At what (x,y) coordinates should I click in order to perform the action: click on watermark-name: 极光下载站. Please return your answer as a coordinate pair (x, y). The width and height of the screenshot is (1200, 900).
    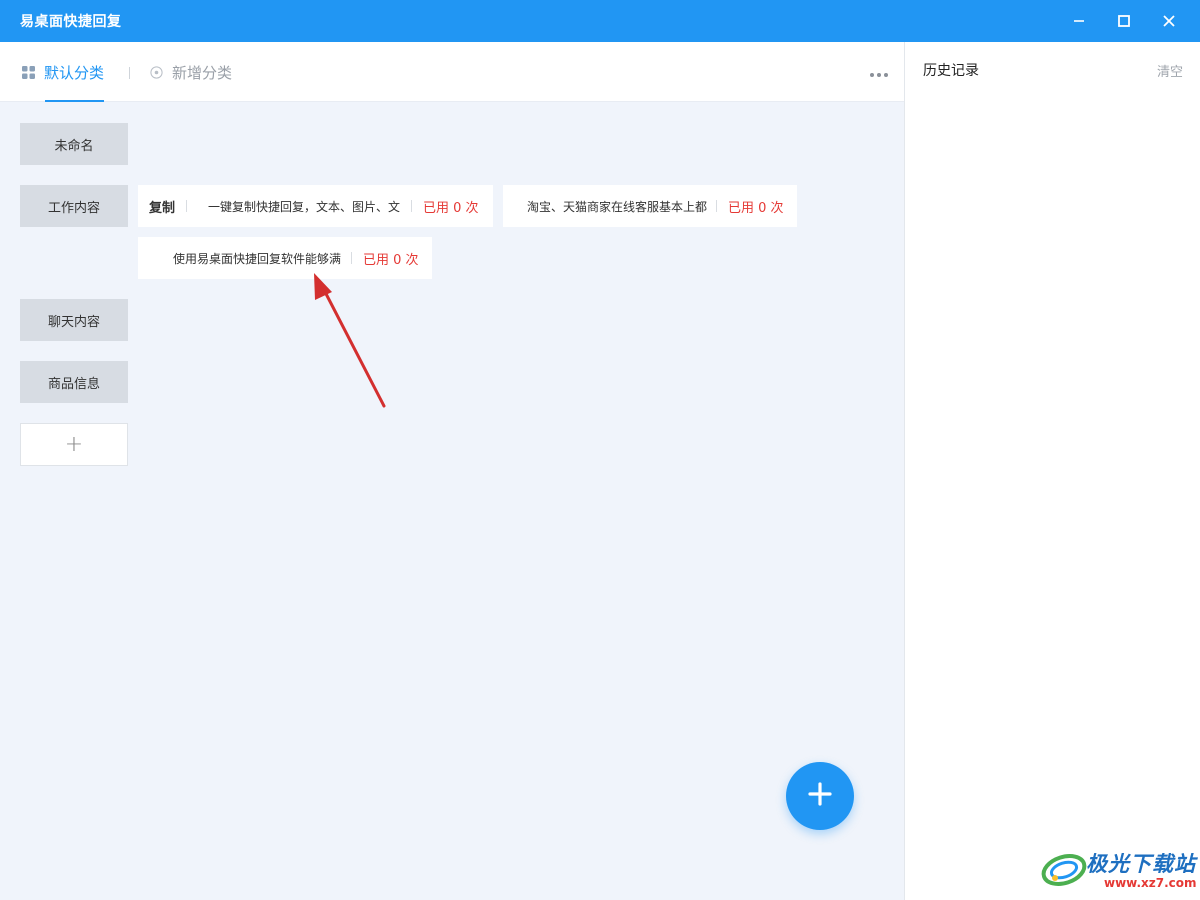
    Looking at the image, I should click on (1141, 864).